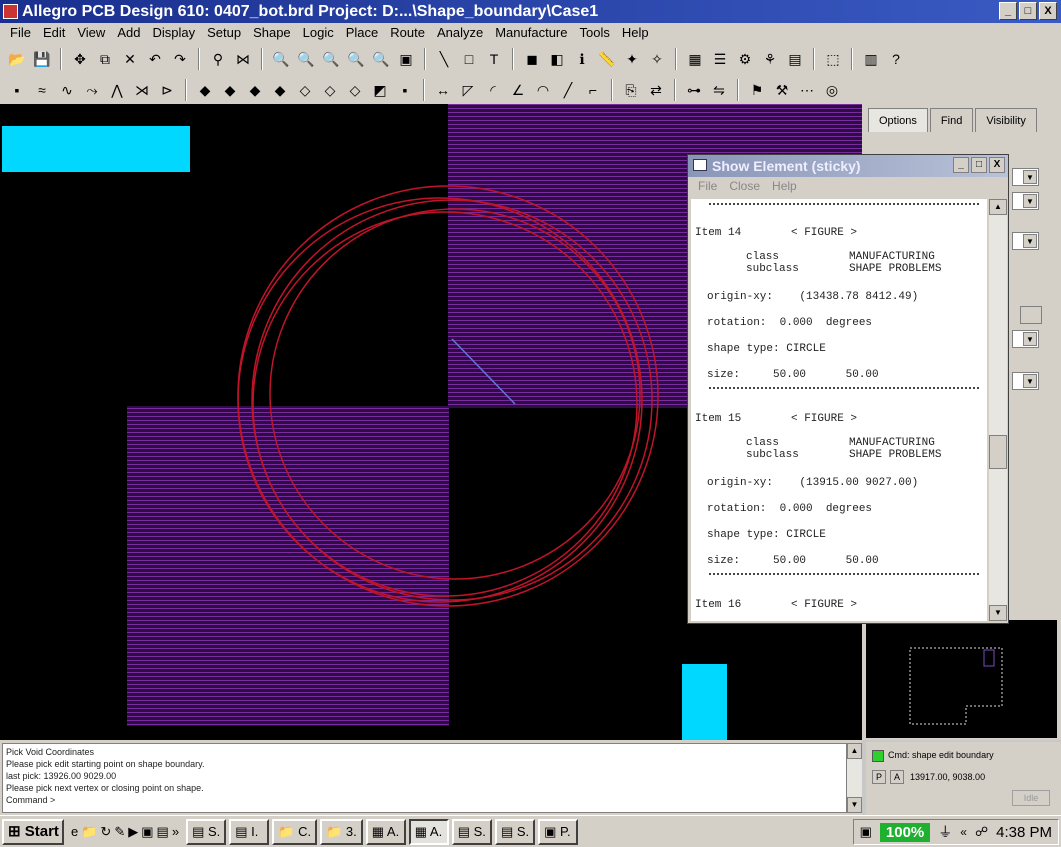 The height and width of the screenshot is (847, 1061). I want to click on menu-display: Display, so click(173, 33).